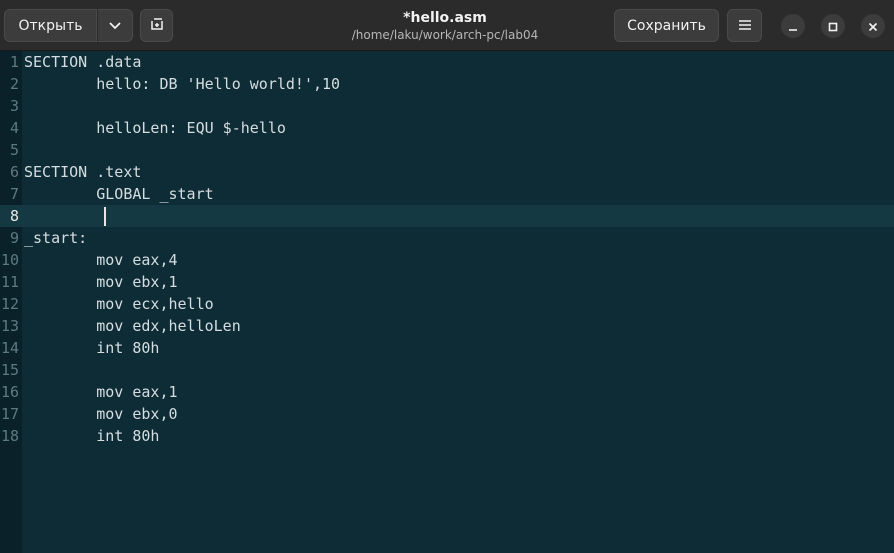  I want to click on line-number: 6, so click(14, 172).